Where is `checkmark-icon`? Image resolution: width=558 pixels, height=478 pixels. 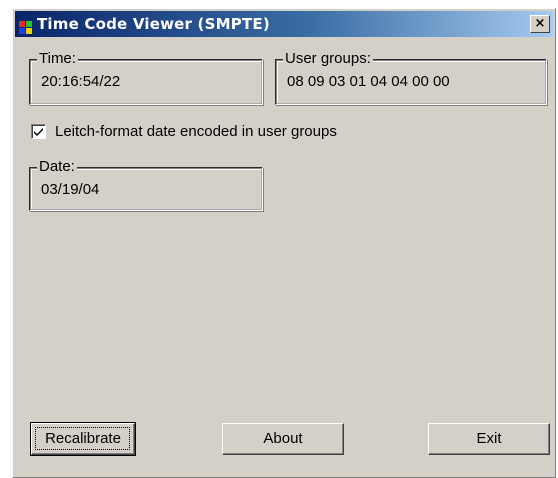 checkmark-icon is located at coordinates (38, 132).